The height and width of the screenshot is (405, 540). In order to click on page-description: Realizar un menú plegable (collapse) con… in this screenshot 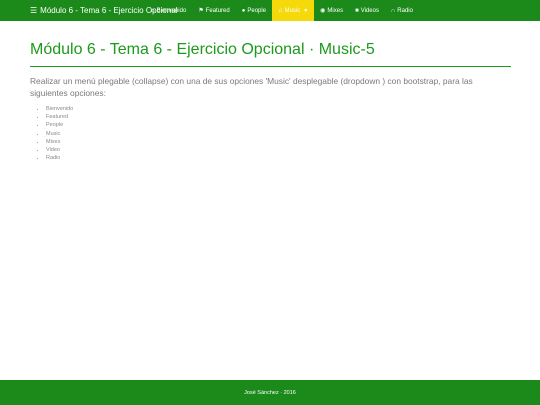, I will do `click(251, 87)`.